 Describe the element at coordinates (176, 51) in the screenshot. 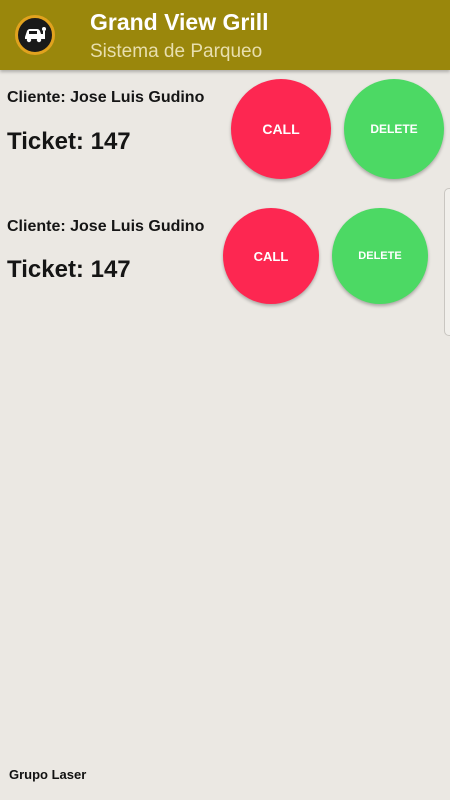

I see `app-subtitle: Sistema de Parqueo` at that location.